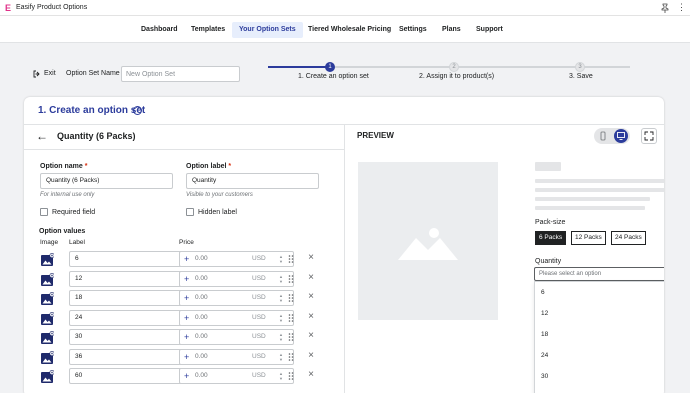 This screenshot has width=690, height=393. Describe the element at coordinates (299, 67) in the screenshot. I see `progress-fill` at that location.